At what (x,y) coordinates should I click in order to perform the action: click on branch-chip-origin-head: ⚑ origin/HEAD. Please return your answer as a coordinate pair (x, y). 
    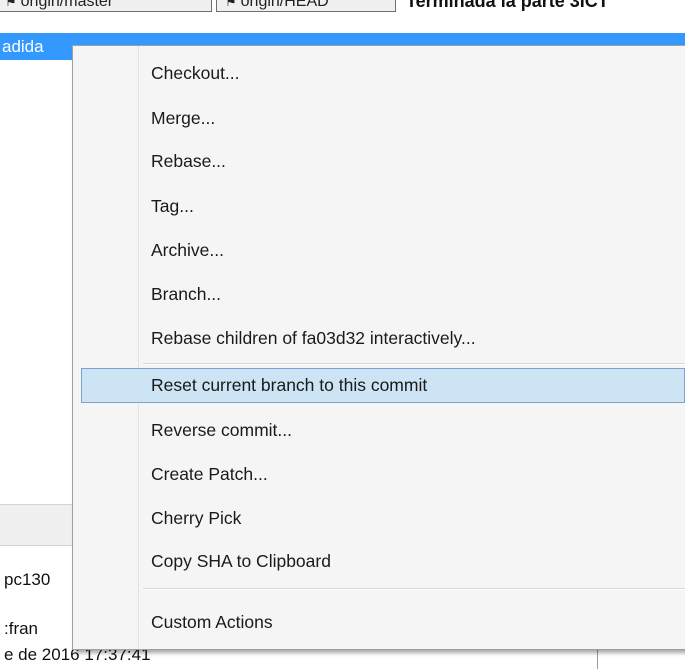
    Looking at the image, I should click on (306, 6).